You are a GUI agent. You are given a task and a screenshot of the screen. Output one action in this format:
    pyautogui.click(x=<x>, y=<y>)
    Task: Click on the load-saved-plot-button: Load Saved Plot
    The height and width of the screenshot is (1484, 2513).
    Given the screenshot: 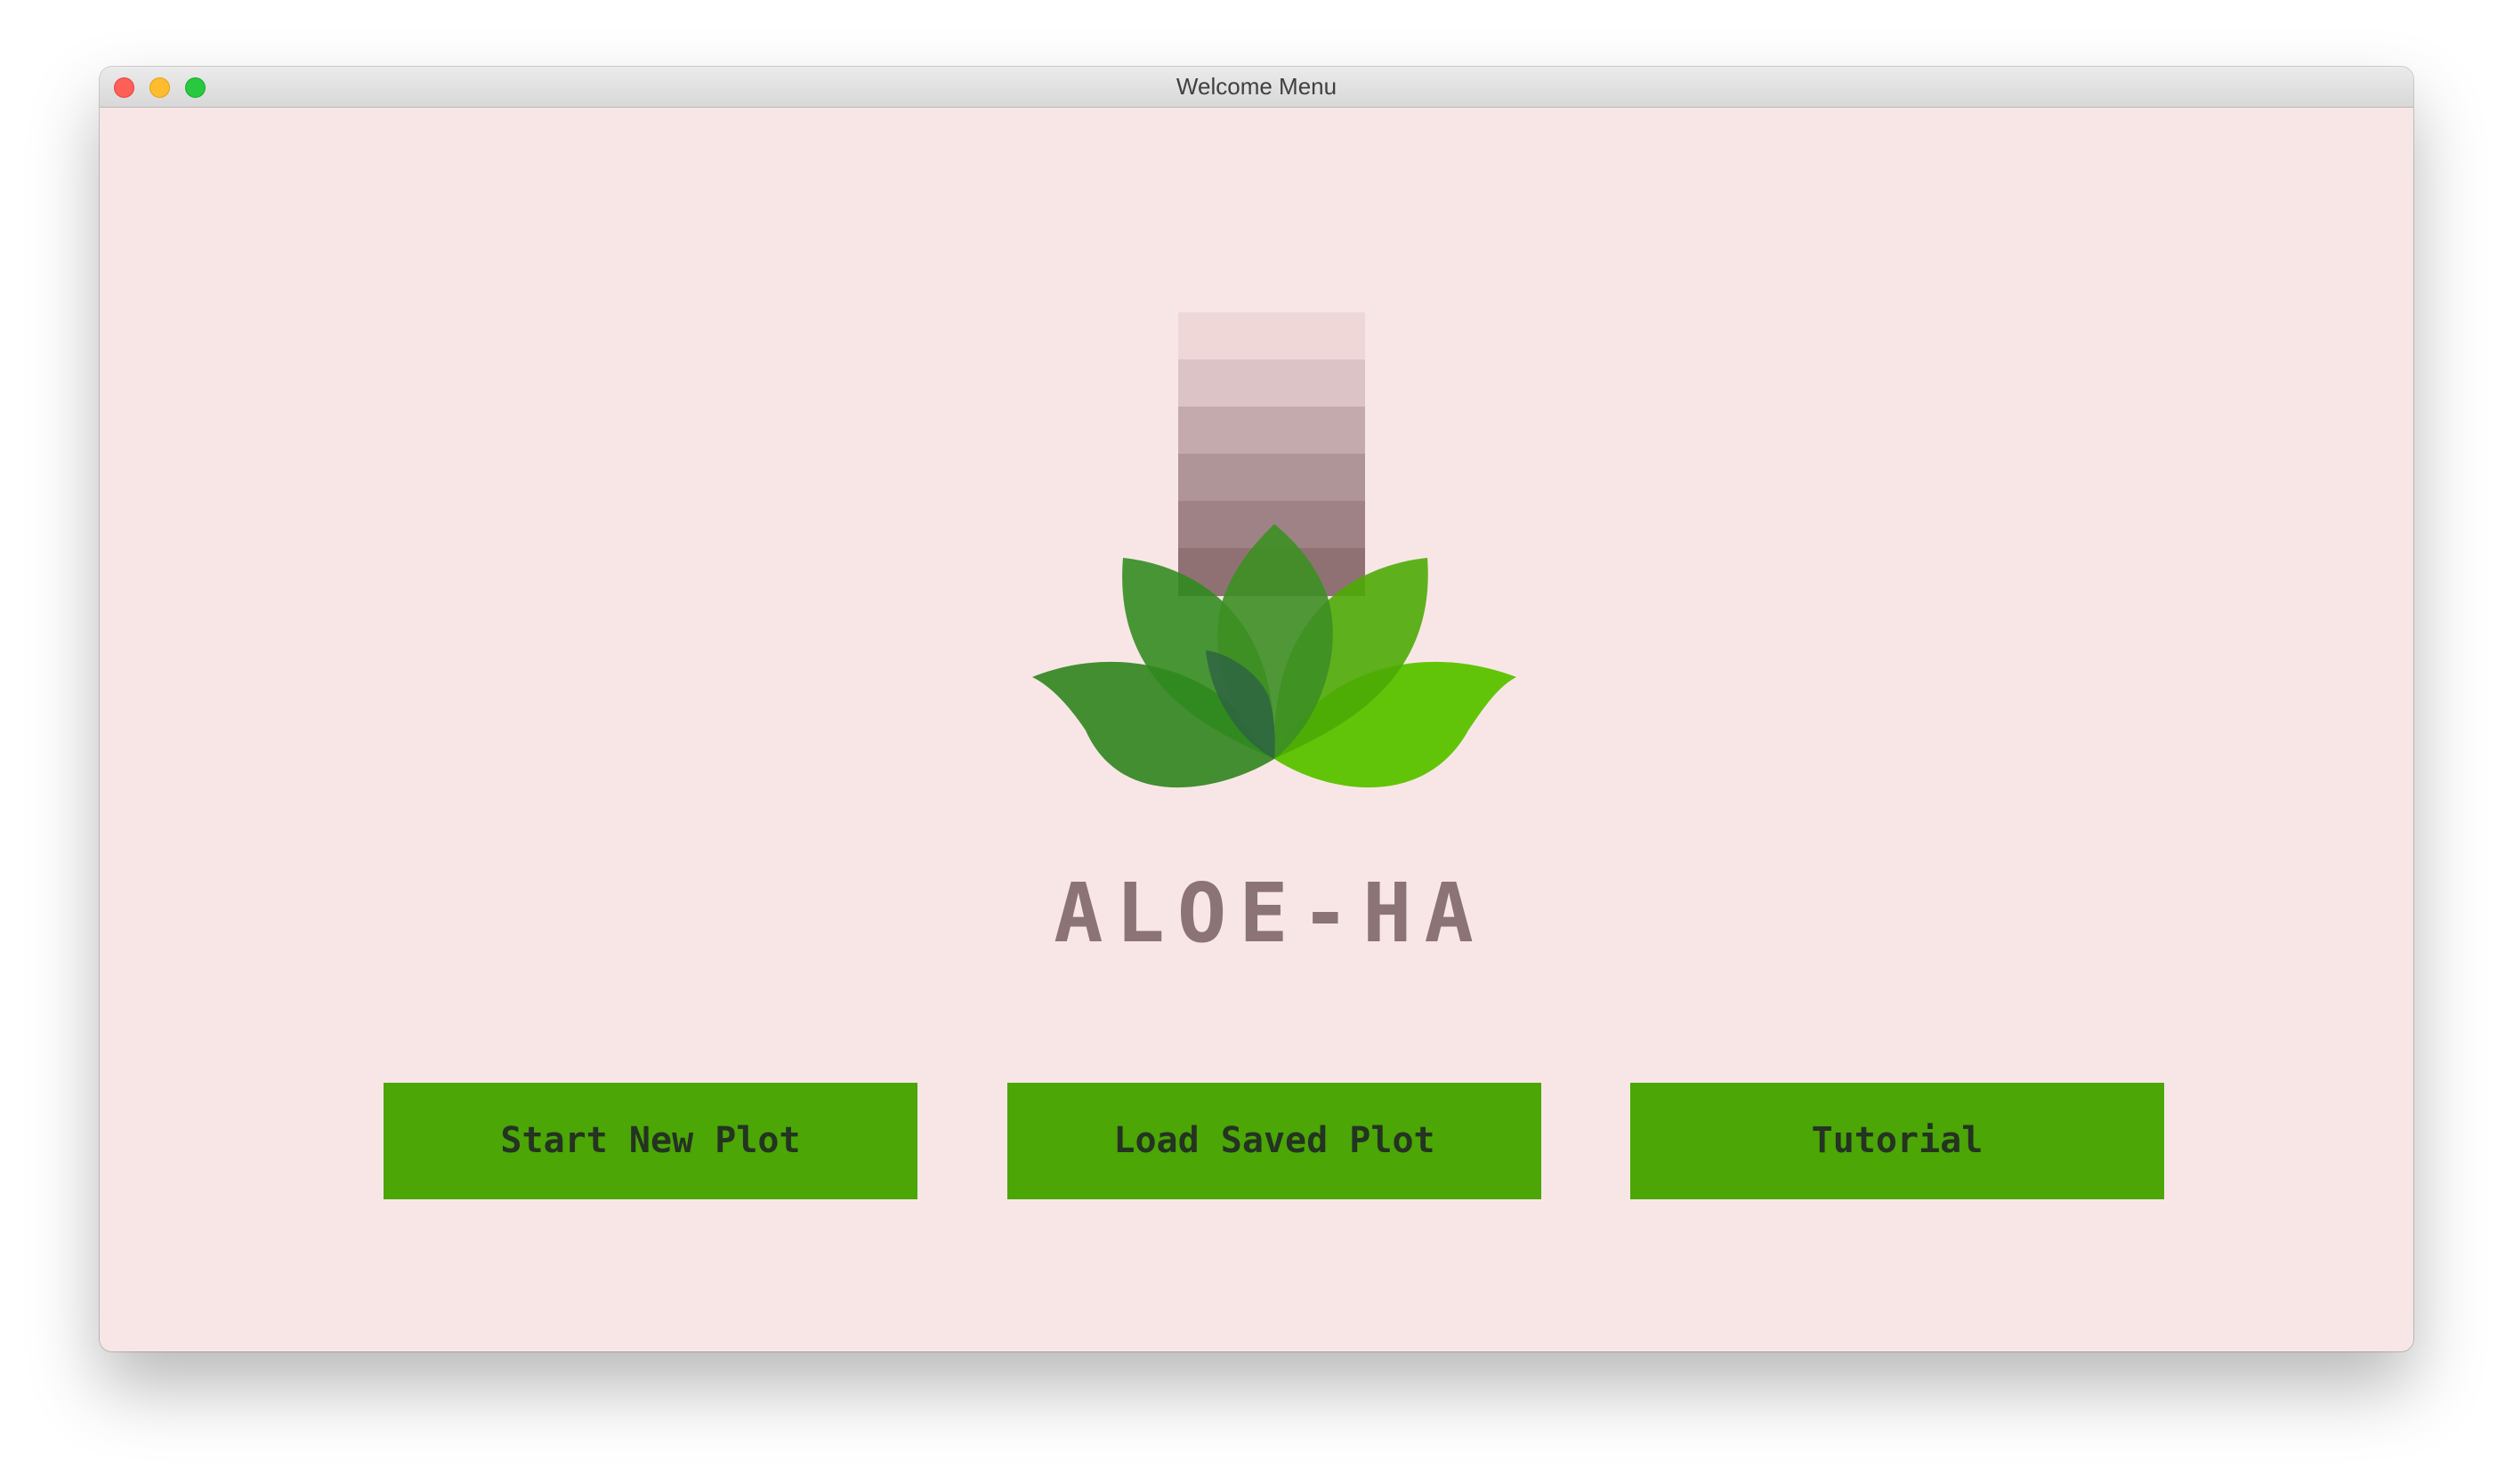 What is the action you would take?
    pyautogui.click(x=1274, y=1141)
    